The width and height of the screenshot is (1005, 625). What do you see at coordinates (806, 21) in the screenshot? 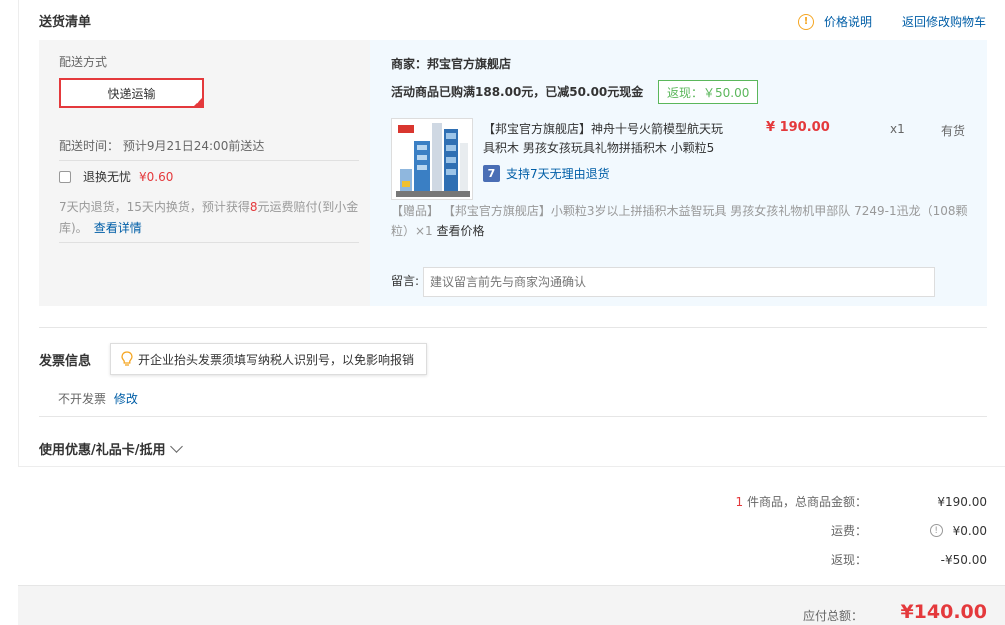
I see `warning-icon: !` at bounding box center [806, 21].